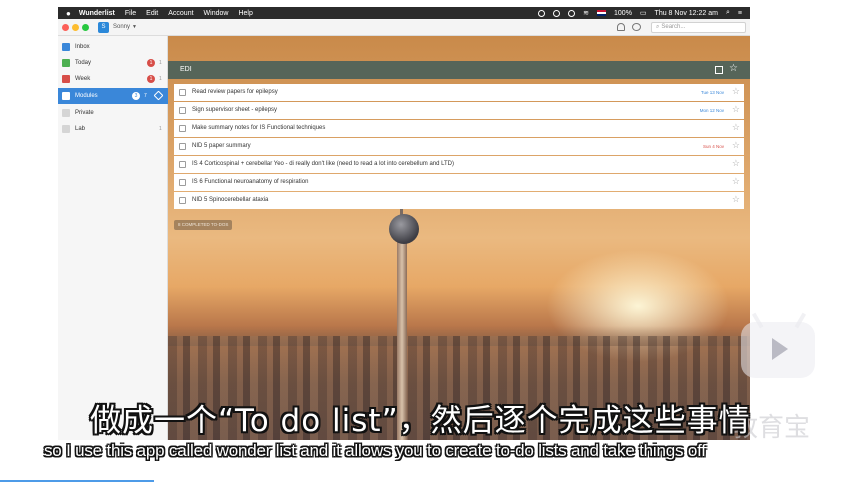 The height and width of the screenshot is (483, 860). I want to click on sort-icon, so click(719, 70).